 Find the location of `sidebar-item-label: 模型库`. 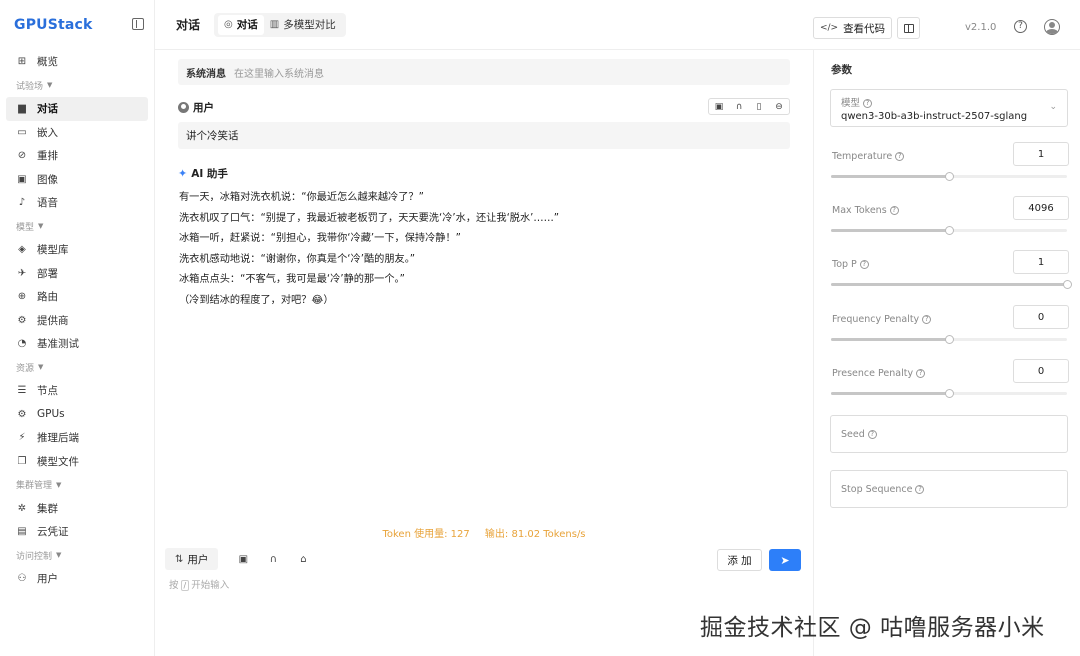

sidebar-item-label: 模型库 is located at coordinates (53, 250).